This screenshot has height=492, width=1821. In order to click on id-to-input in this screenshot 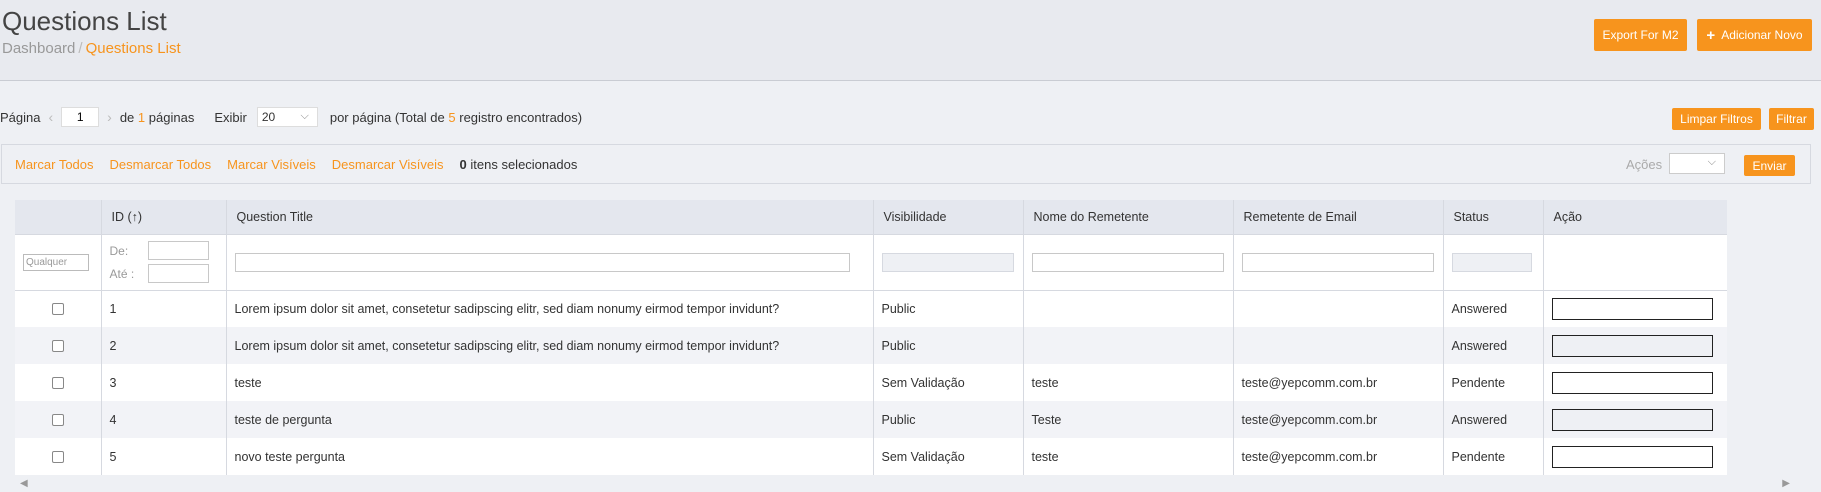, I will do `click(178, 273)`.